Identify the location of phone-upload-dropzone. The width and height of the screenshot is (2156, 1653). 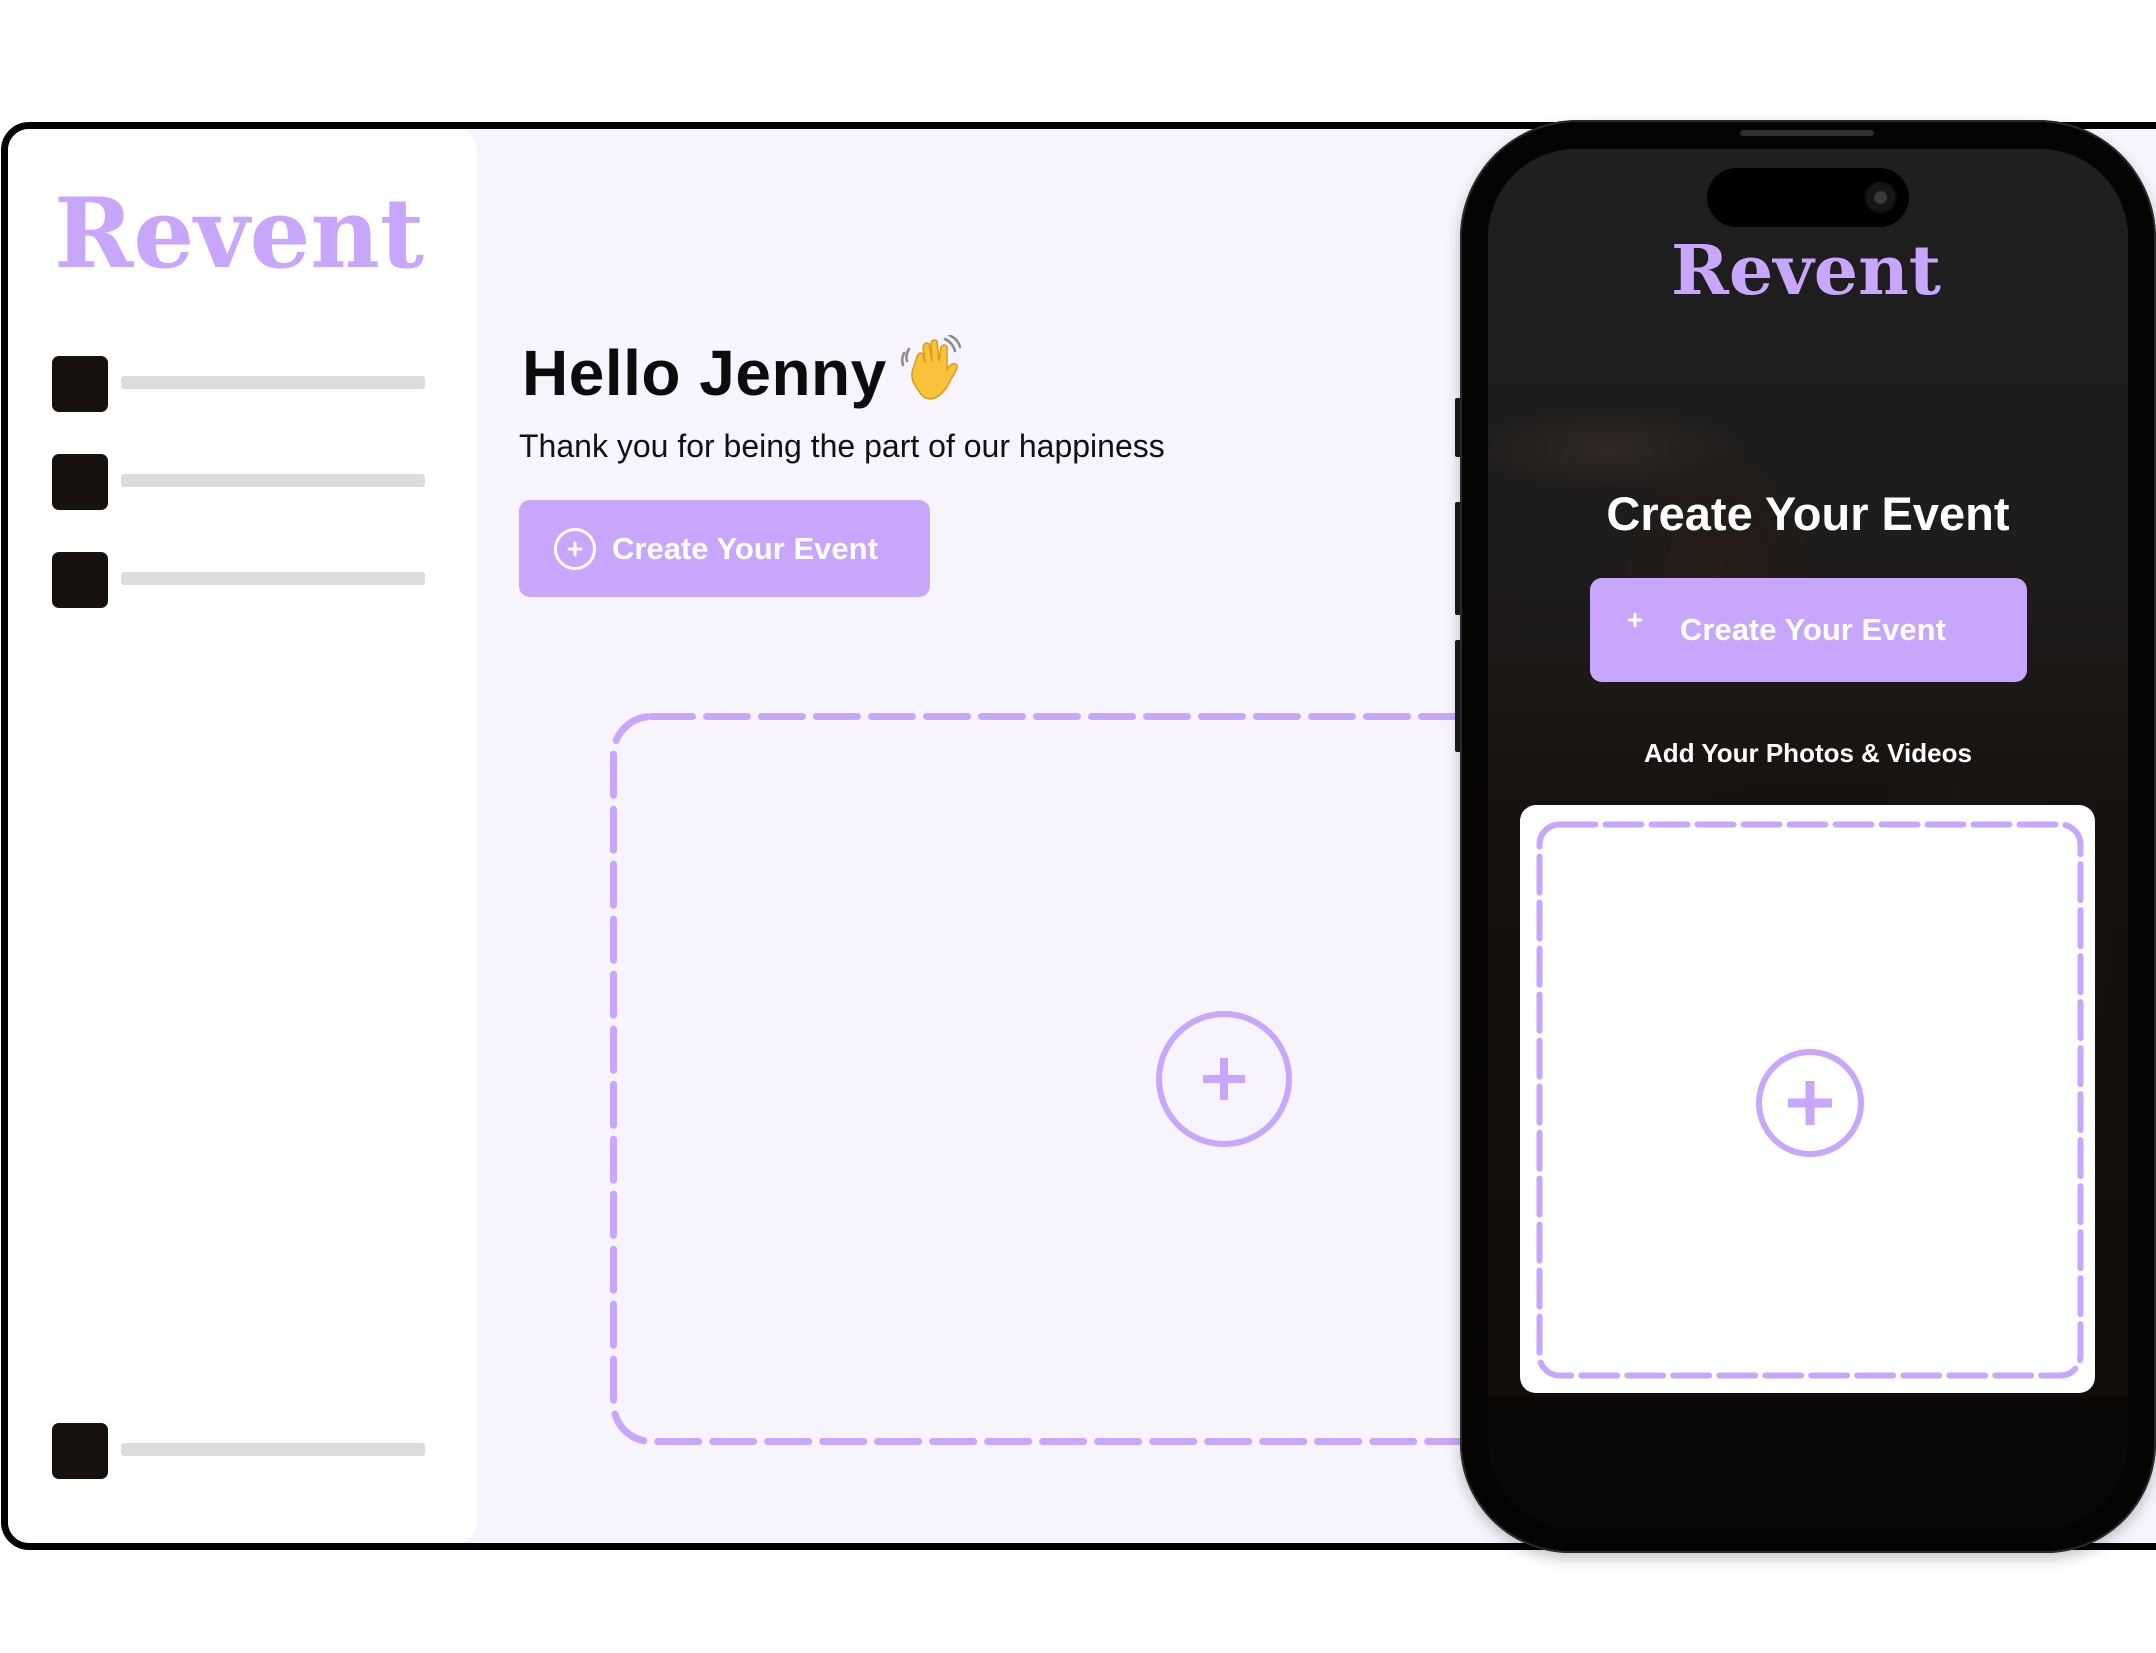
(1807, 1099).